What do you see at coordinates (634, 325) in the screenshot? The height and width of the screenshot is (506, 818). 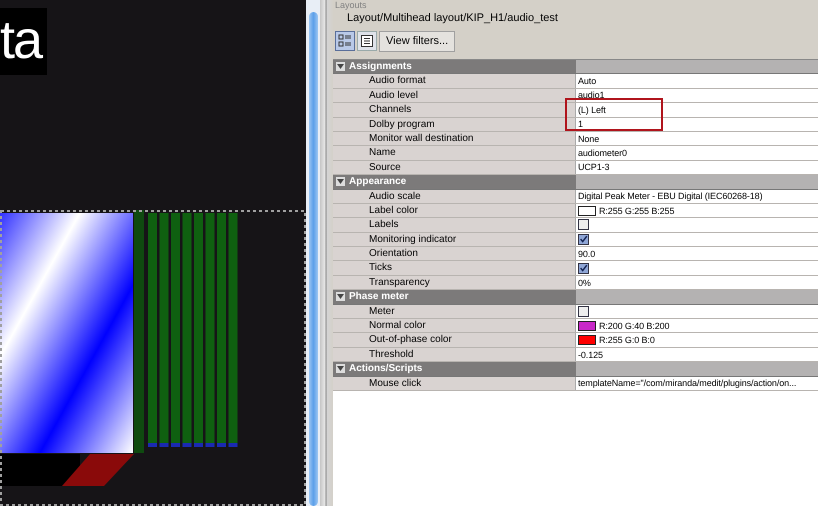 I see `property-value: R:200 G:40 B:200` at bounding box center [634, 325].